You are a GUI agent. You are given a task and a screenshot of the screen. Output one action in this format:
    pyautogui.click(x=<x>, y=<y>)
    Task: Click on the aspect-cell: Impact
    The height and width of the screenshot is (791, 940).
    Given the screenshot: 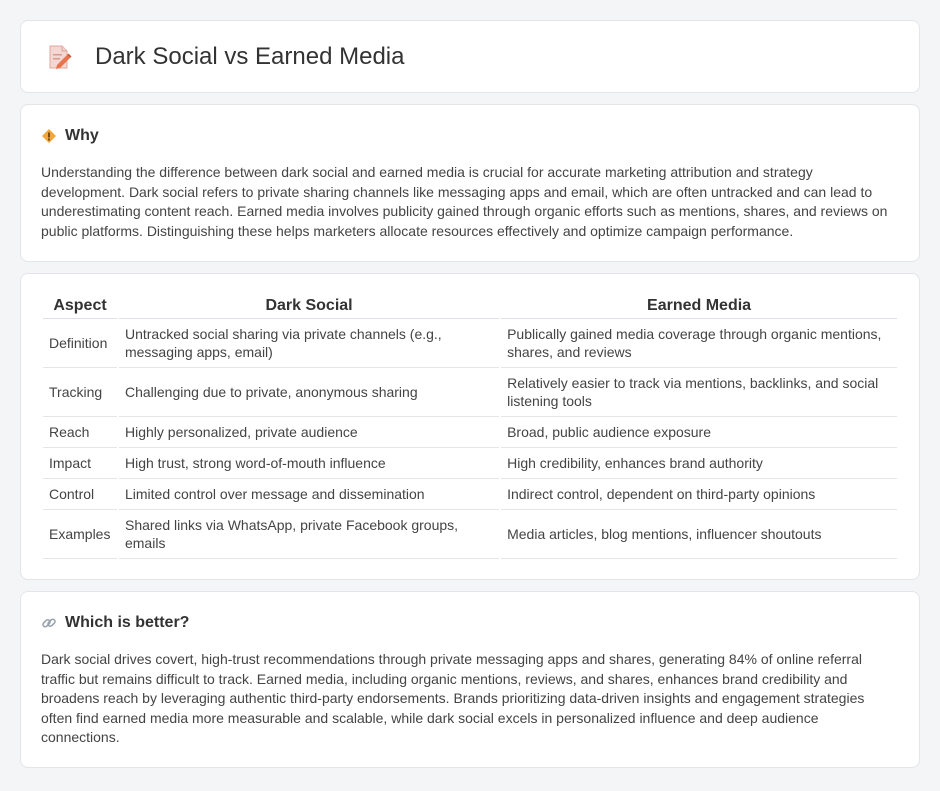 What is the action you would take?
    pyautogui.click(x=80, y=463)
    